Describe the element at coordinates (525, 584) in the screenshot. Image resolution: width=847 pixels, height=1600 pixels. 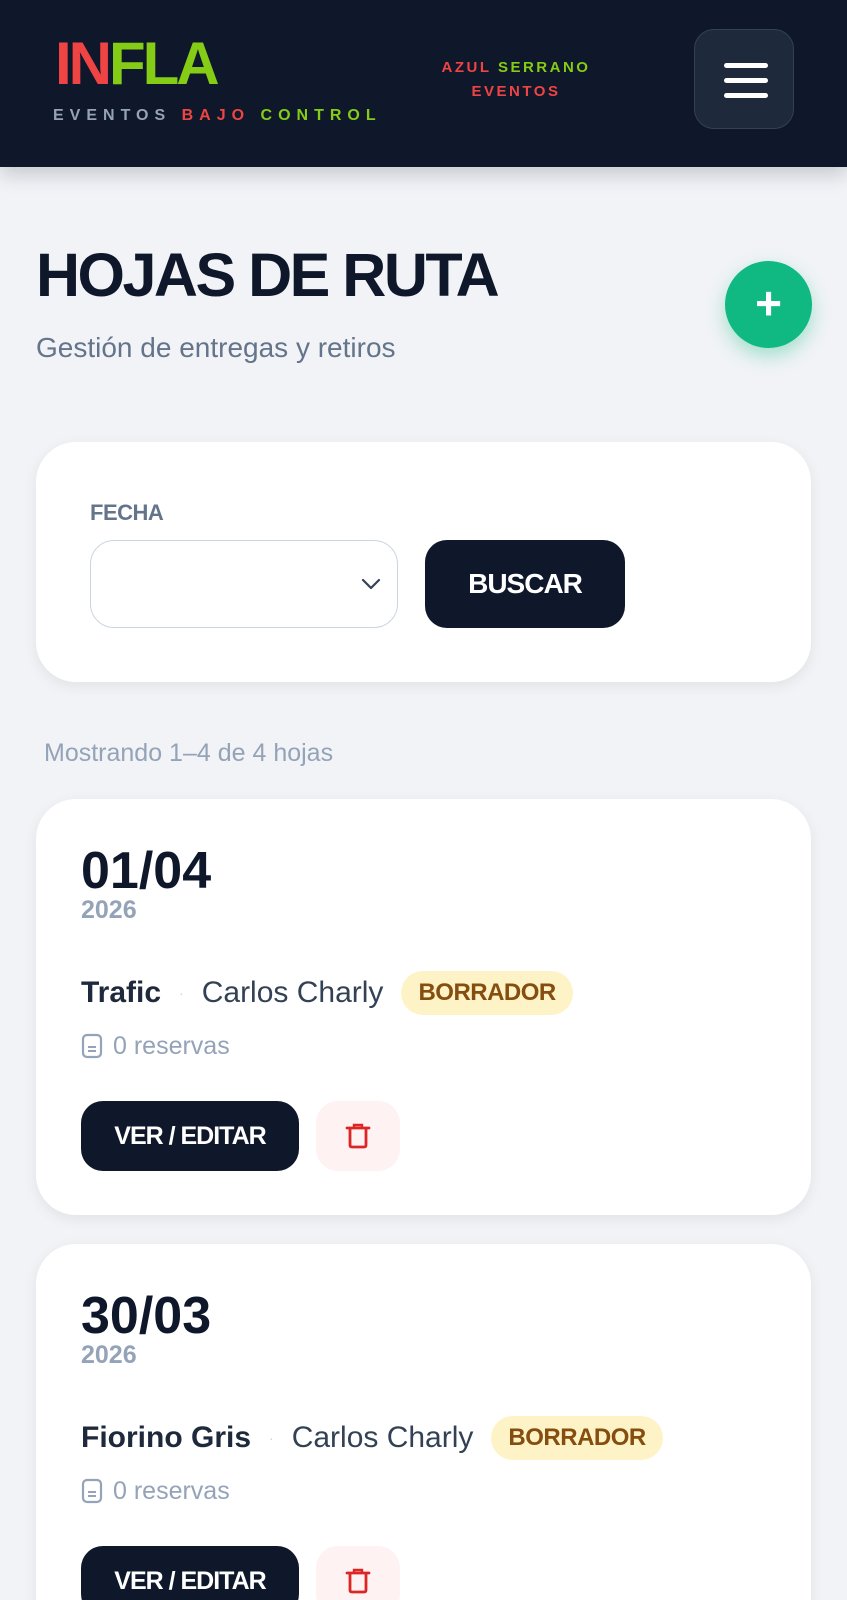
I see `search-button: BUSCAR` at that location.